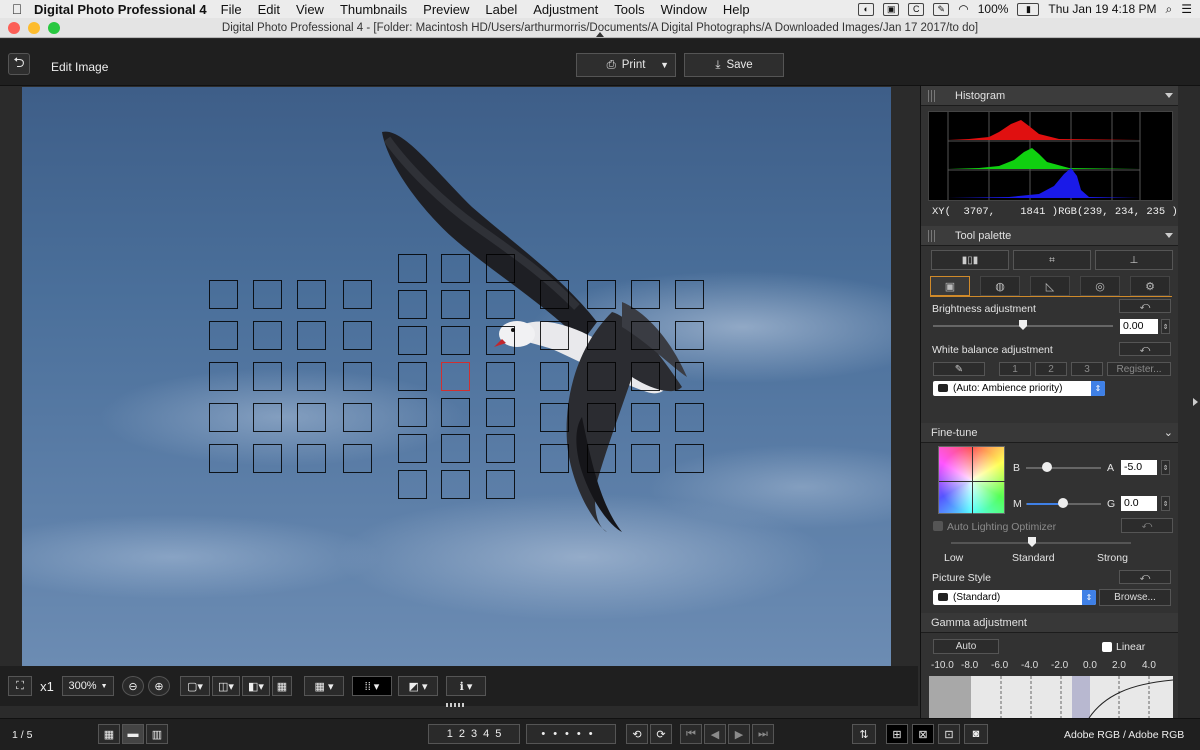 The width and height of the screenshot is (1200, 750). I want to click on gamma-auto-button: Auto, so click(966, 646).